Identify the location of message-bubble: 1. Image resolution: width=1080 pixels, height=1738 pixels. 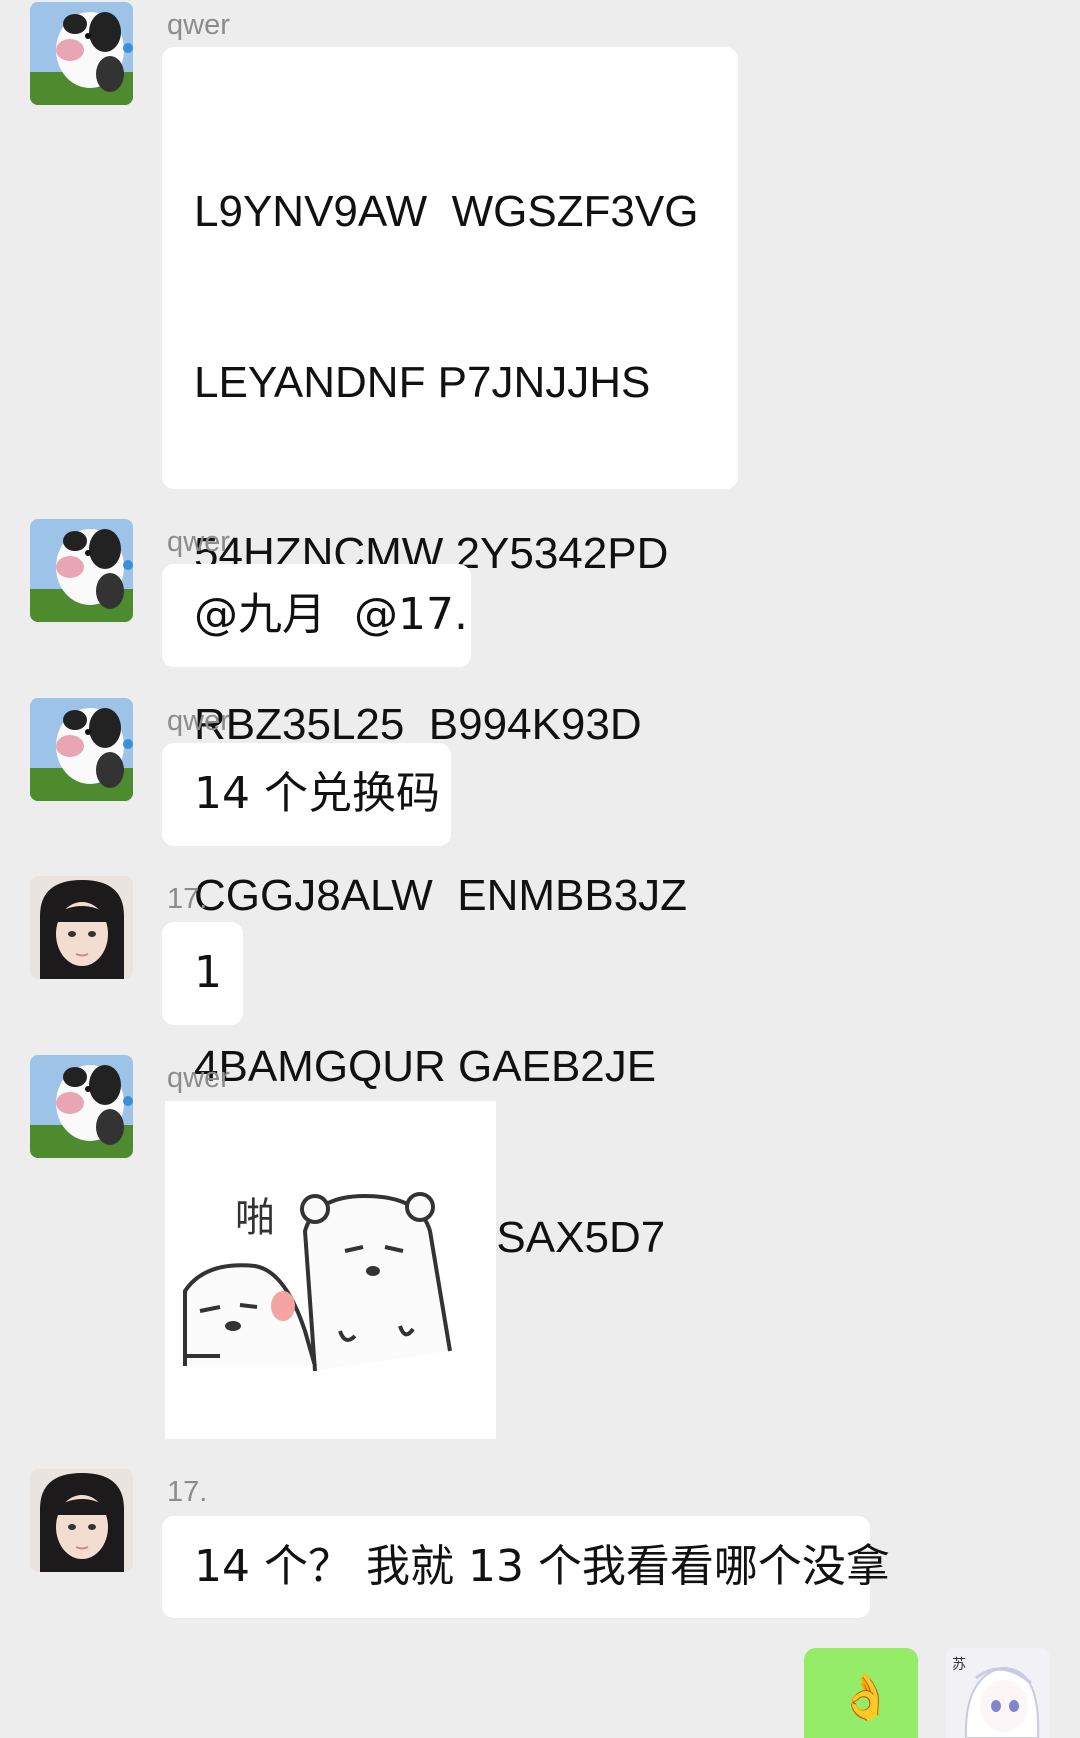
(202, 973).